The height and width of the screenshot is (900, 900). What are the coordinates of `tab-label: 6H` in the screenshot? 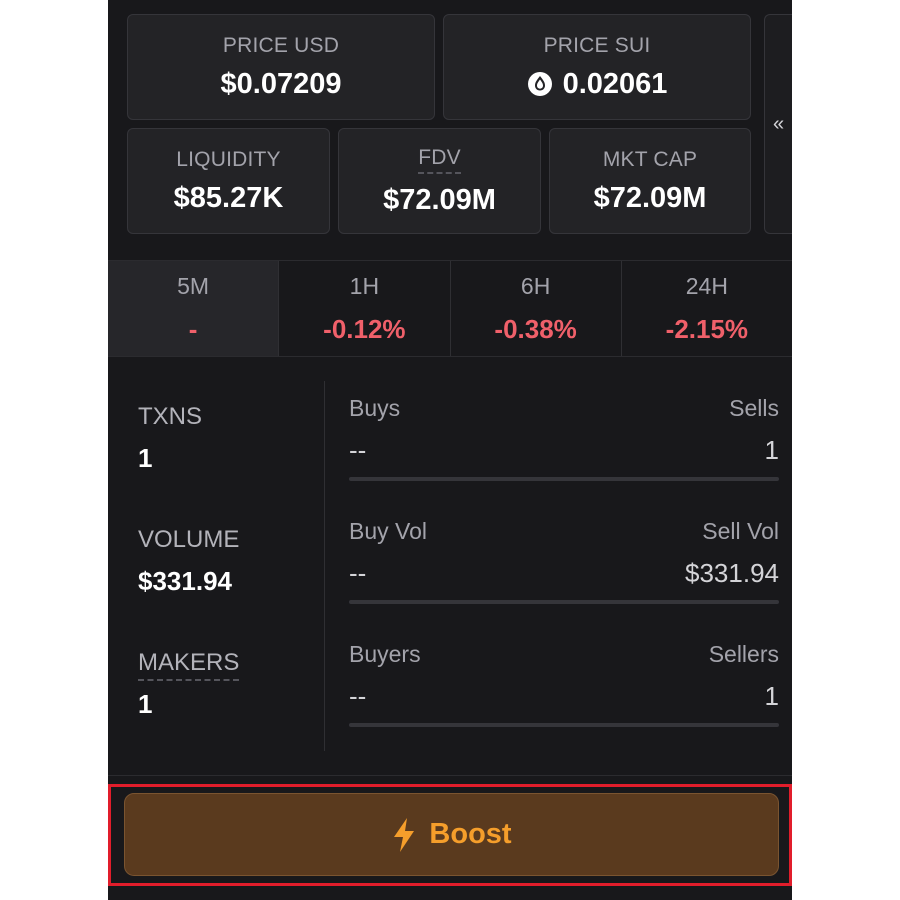 It's located at (535, 285).